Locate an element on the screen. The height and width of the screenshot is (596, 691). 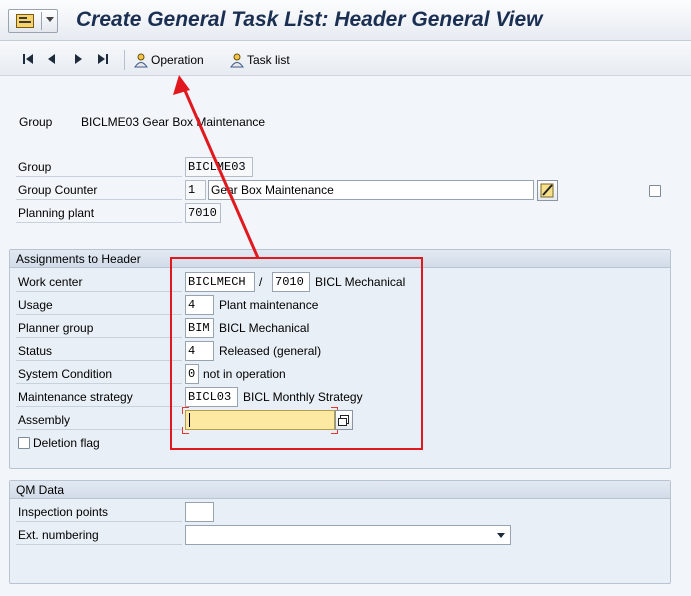
task-list-button: Task list is located at coordinates (259, 60).